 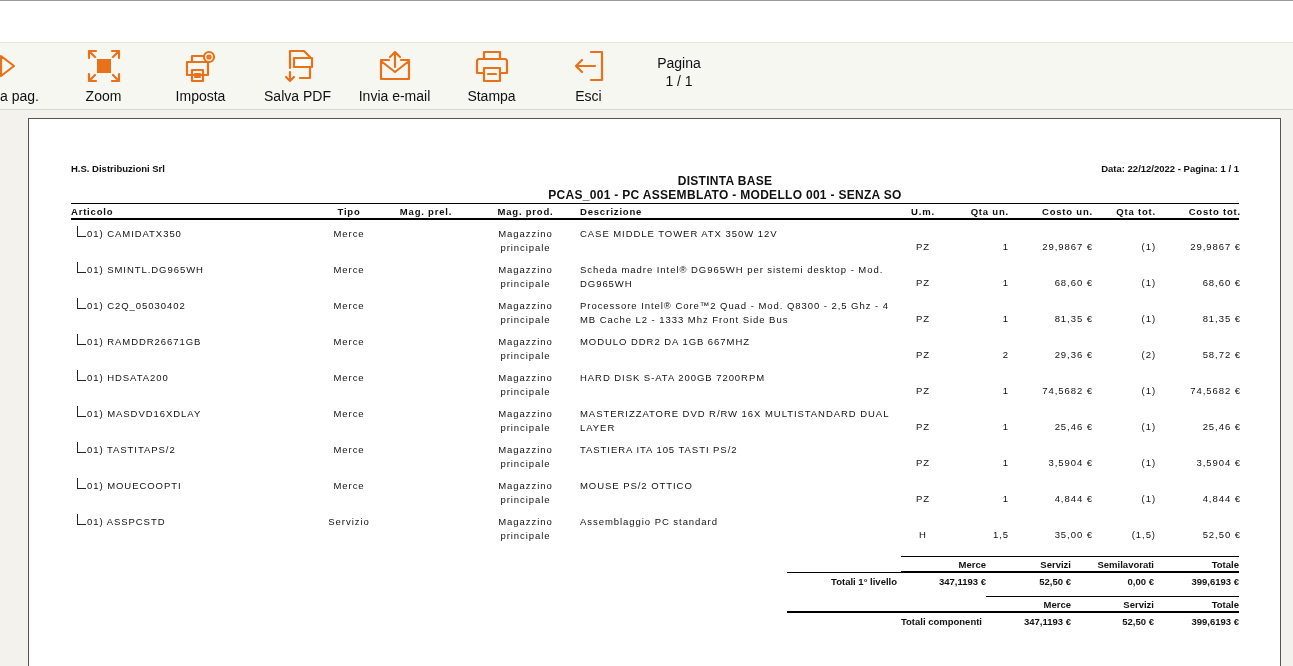 I want to click on table-cell: 01) MASDVD16XDLAY, so click(x=144, y=414).